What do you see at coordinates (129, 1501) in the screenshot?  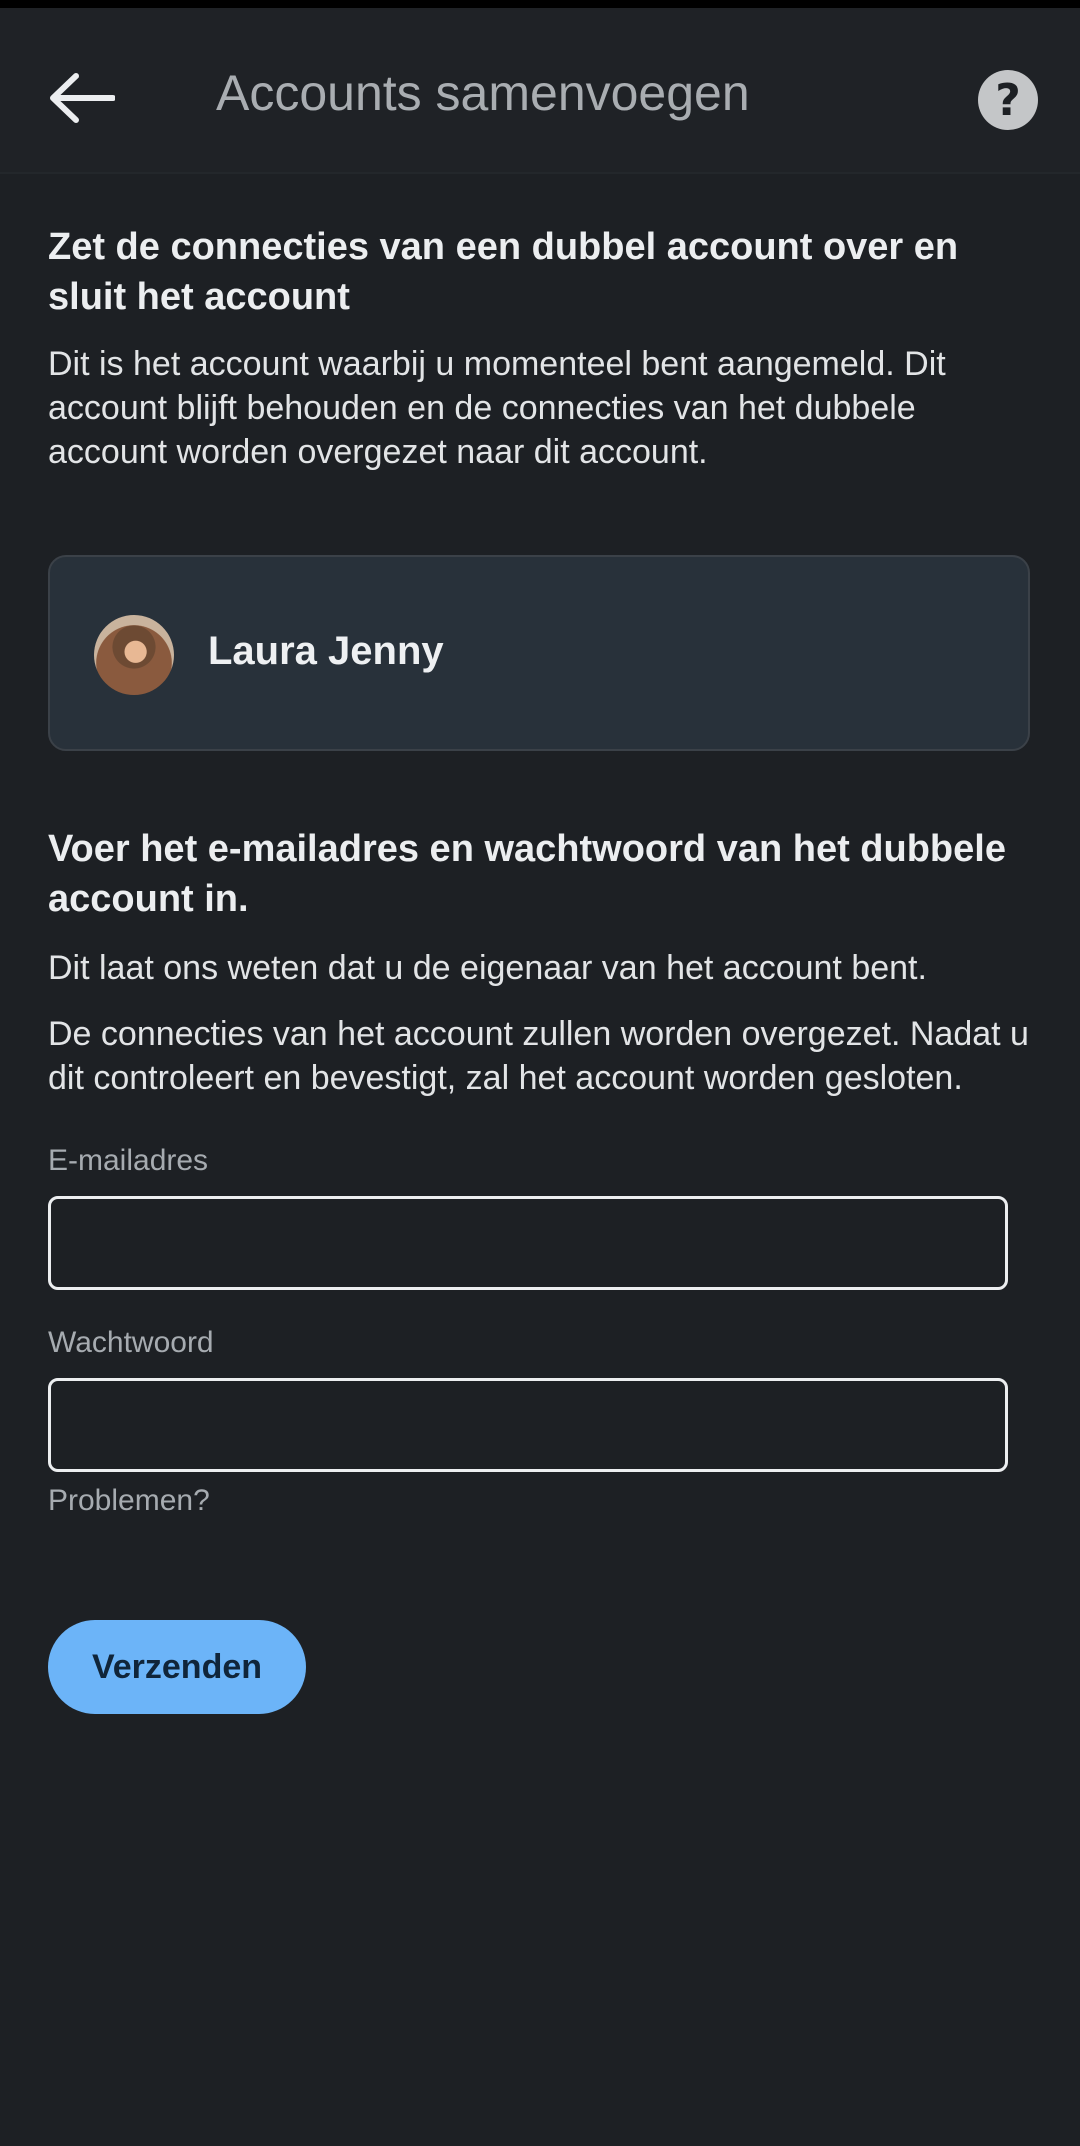 I see `problems-link: Problemen?` at bounding box center [129, 1501].